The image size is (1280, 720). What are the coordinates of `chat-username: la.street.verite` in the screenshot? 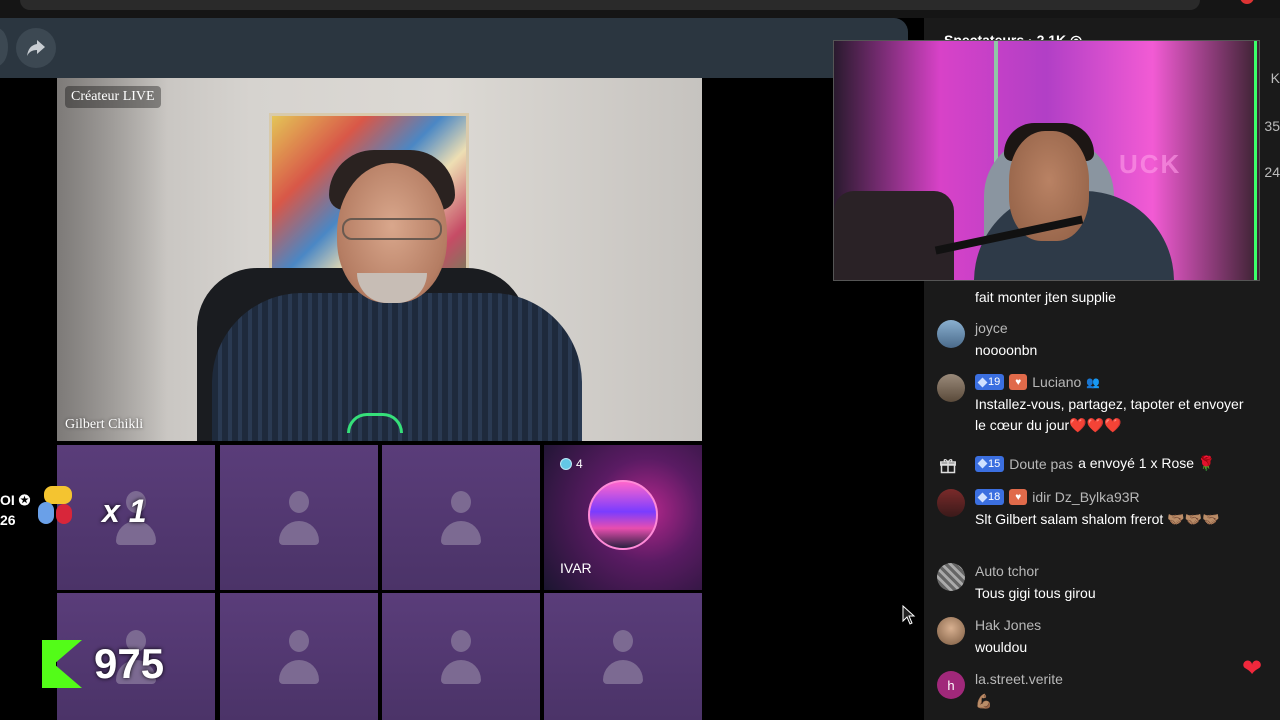 It's located at (1019, 679).